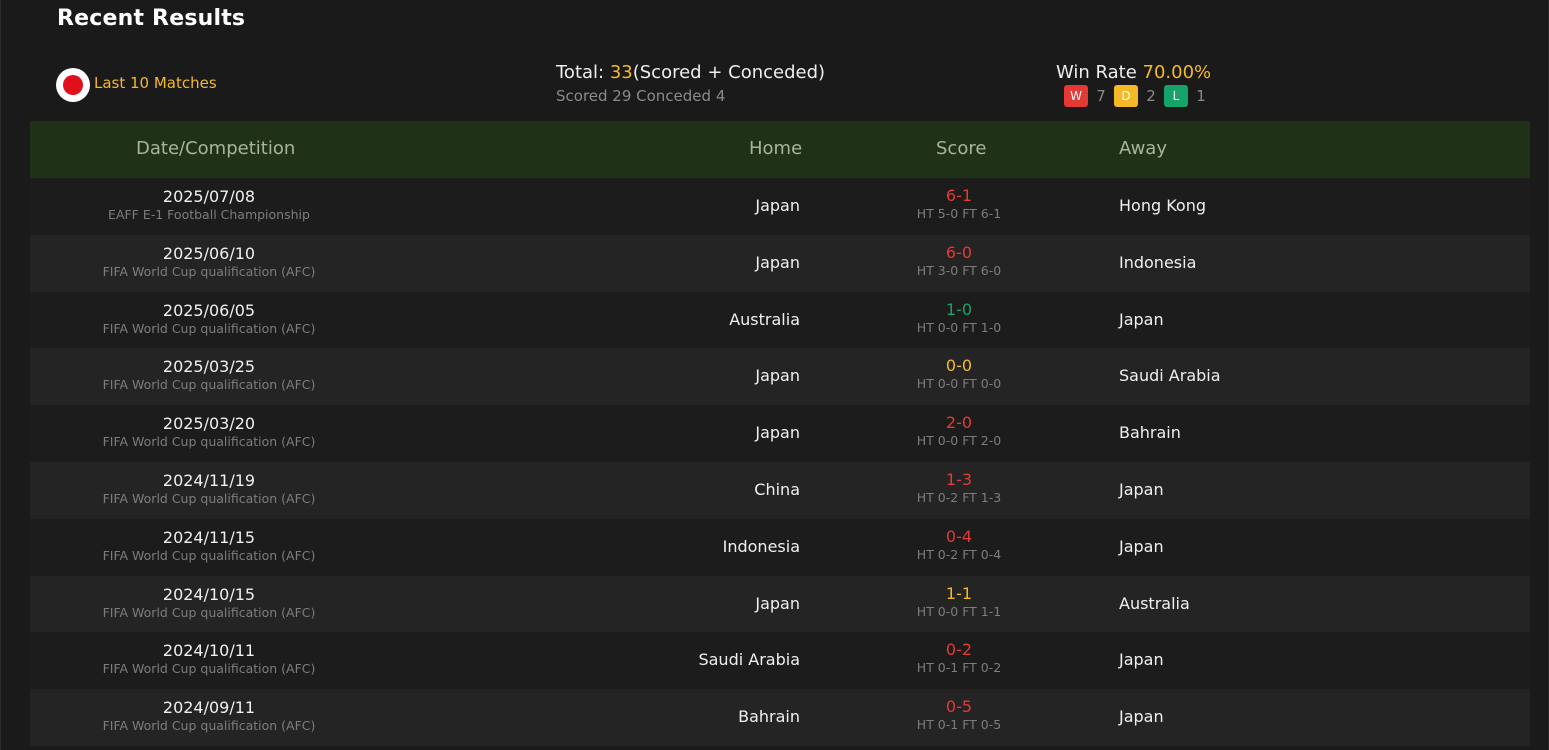 The image size is (1549, 750). I want to click on score-cell: 2-0 HT 0-0 FT 2-0, so click(959, 430).